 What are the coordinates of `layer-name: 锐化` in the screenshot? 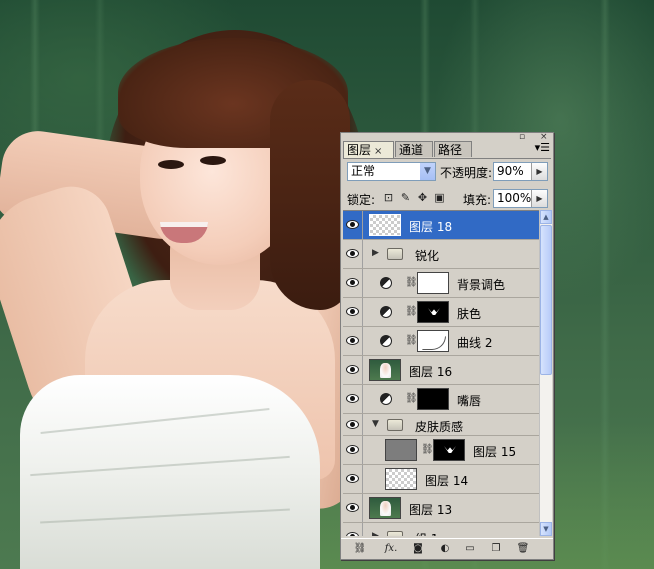 It's located at (427, 256).